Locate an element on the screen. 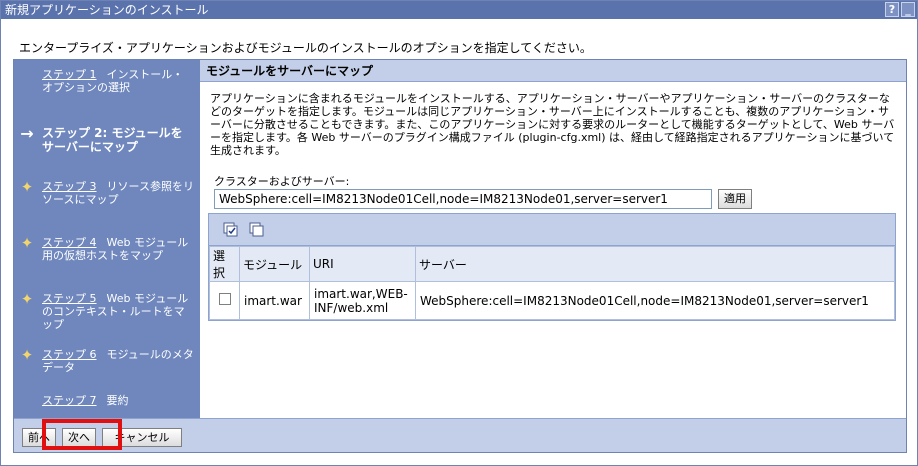 The width and height of the screenshot is (918, 466). col-uri-header: URI is located at coordinates (362, 264).